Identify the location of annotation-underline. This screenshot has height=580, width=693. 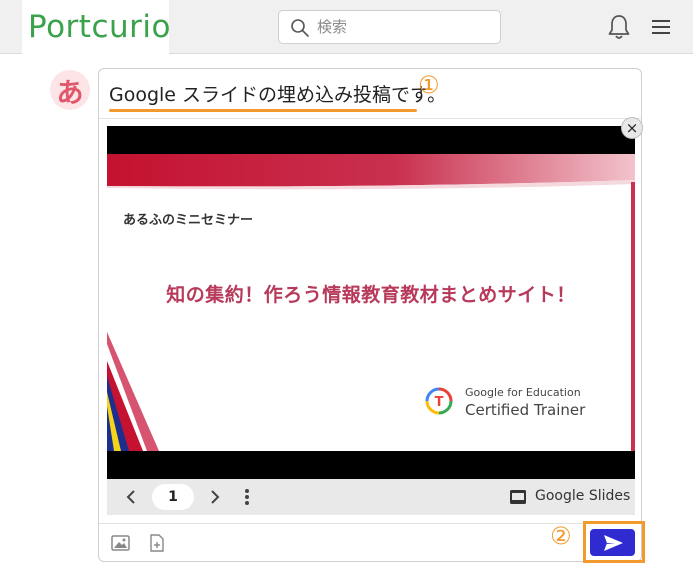
(263, 110).